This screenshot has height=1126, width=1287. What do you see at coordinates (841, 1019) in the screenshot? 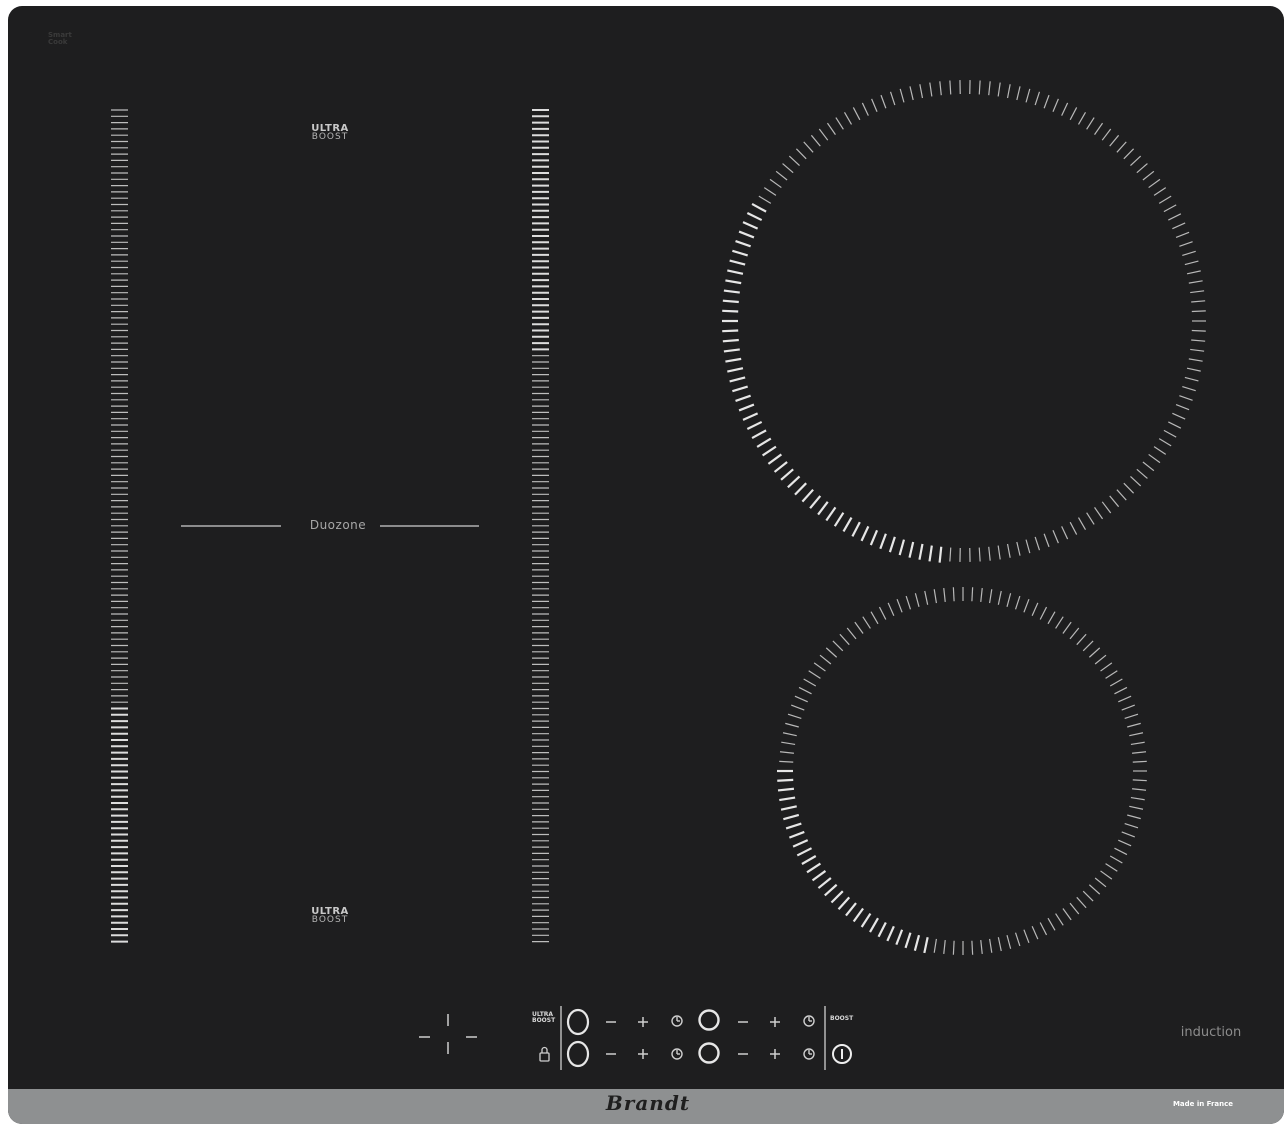
I see `boost-key-label: BOOST` at bounding box center [841, 1019].